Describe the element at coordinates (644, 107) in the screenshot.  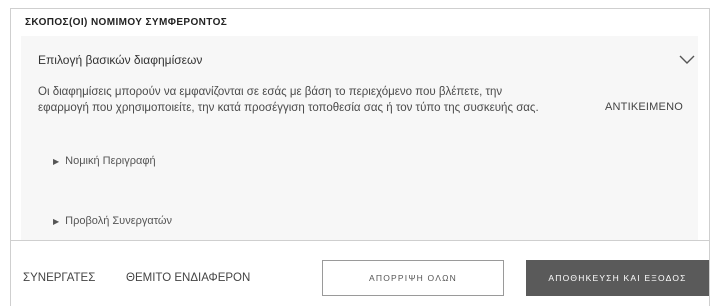
I see `purpose-object-label: ΑΝΤΙΚΕΙΜΕΝΟ` at that location.